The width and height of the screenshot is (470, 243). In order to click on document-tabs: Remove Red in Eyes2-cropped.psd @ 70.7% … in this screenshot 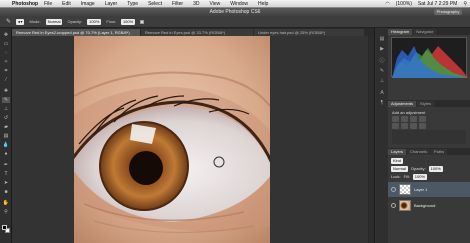, I will do `click(193, 32)`.